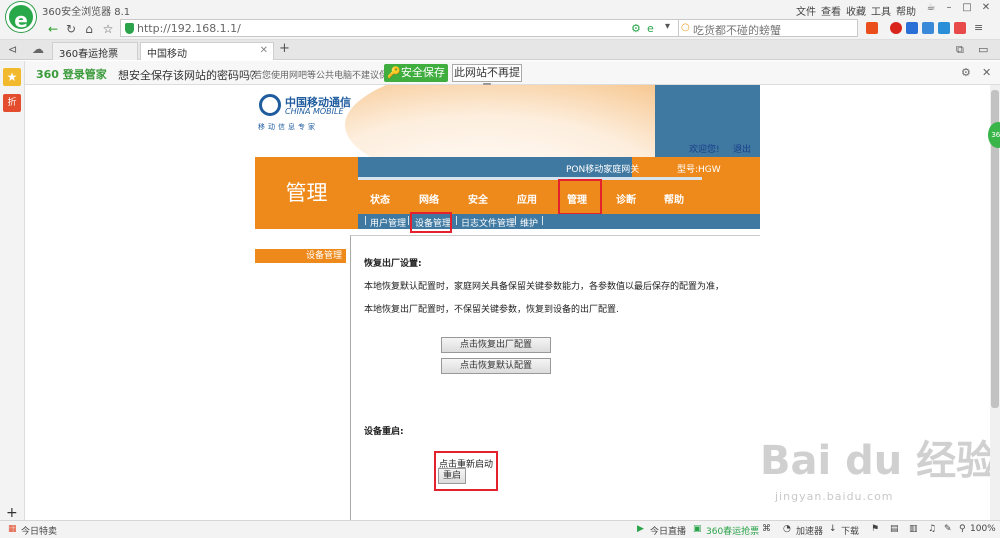 Image resolution: width=1000 pixels, height=538 pixels. What do you see at coordinates (809, 530) in the screenshot?
I see `status-accelerator: 加速器` at bounding box center [809, 530].